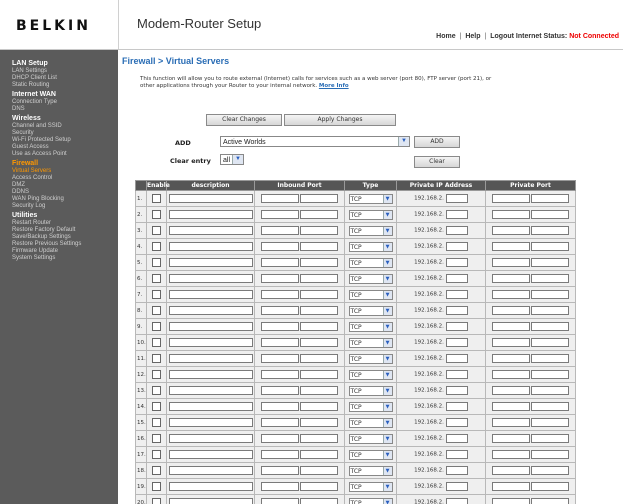 The width and height of the screenshot is (623, 504). What do you see at coordinates (65, 223) in the screenshot?
I see `sidebar-item-restart-router: Restart Router` at bounding box center [65, 223].